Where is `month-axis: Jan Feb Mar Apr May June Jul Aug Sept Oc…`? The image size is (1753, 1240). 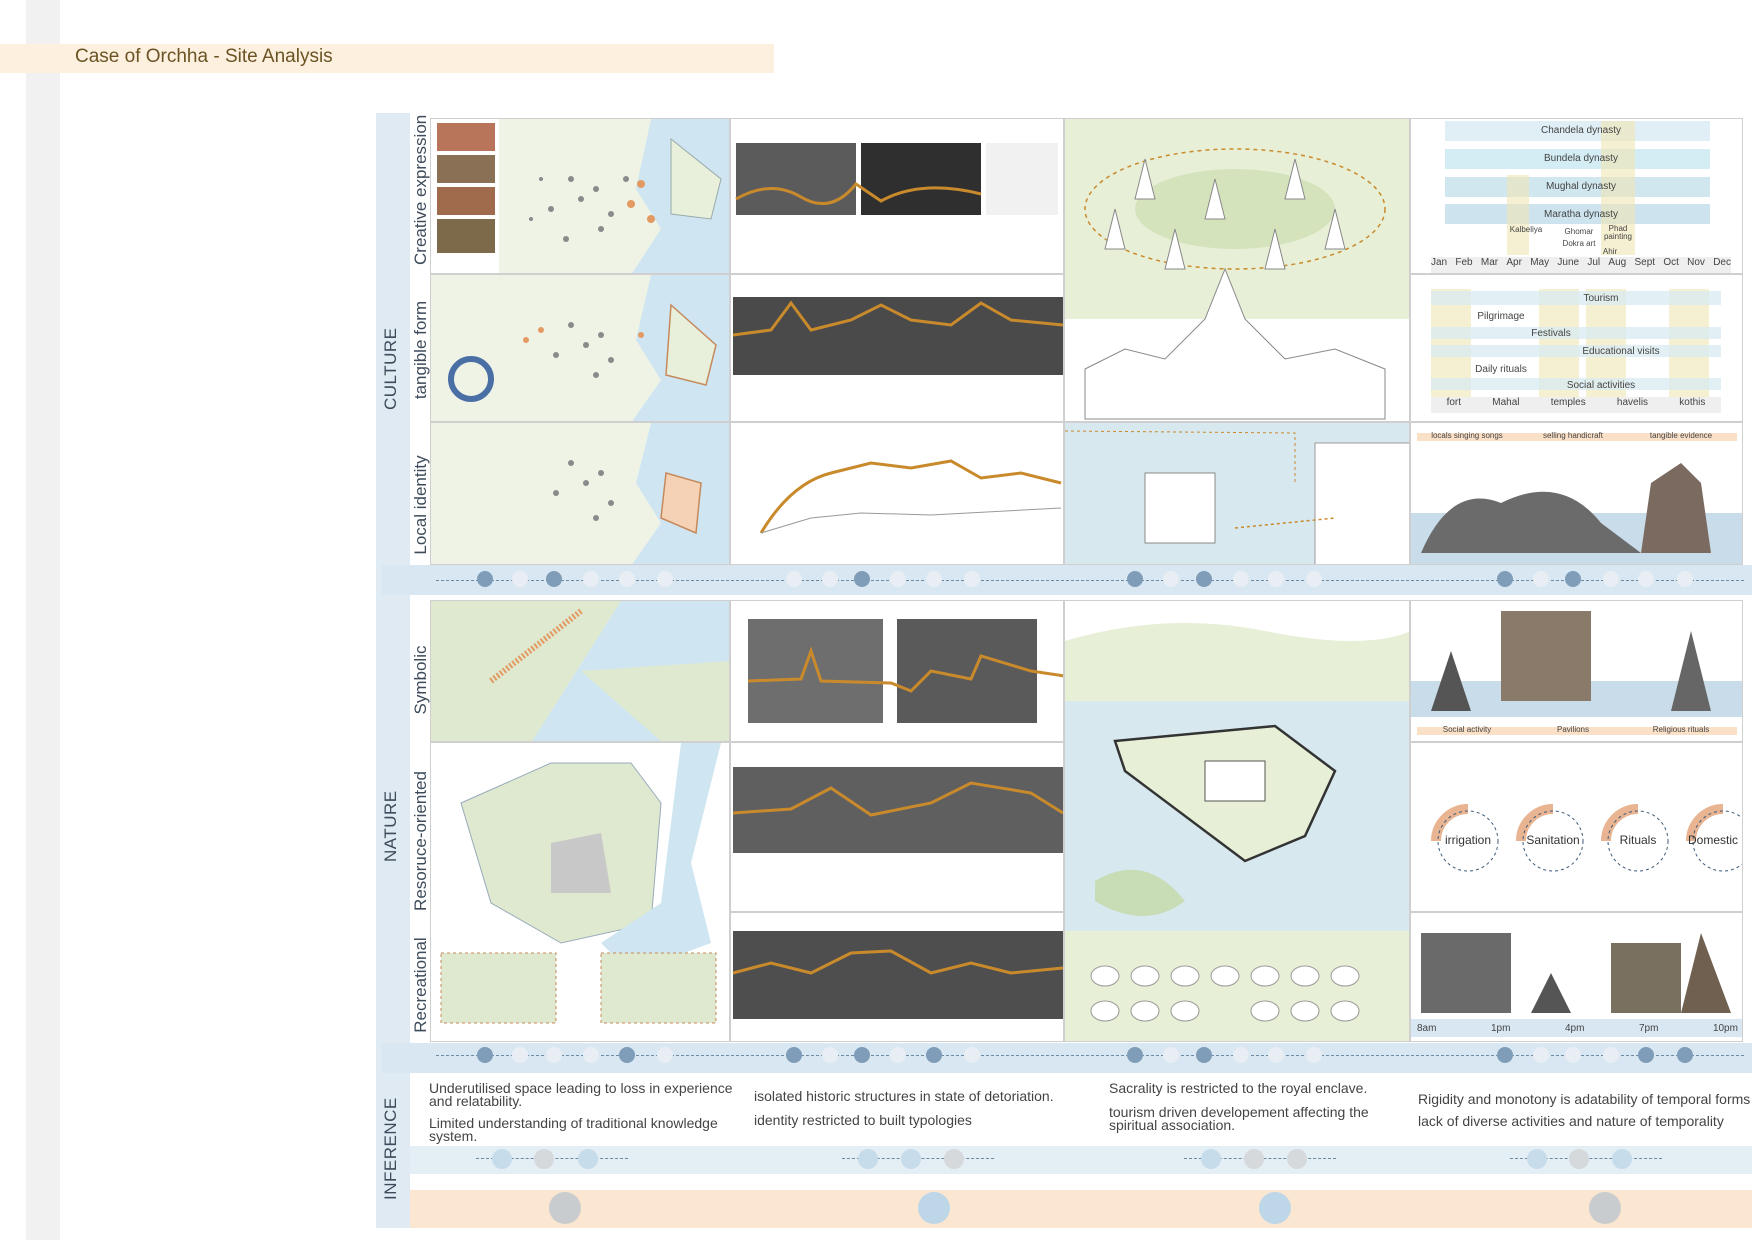 month-axis: Jan Feb Mar Apr May June Jul Aug Sept Oc… is located at coordinates (1581, 265).